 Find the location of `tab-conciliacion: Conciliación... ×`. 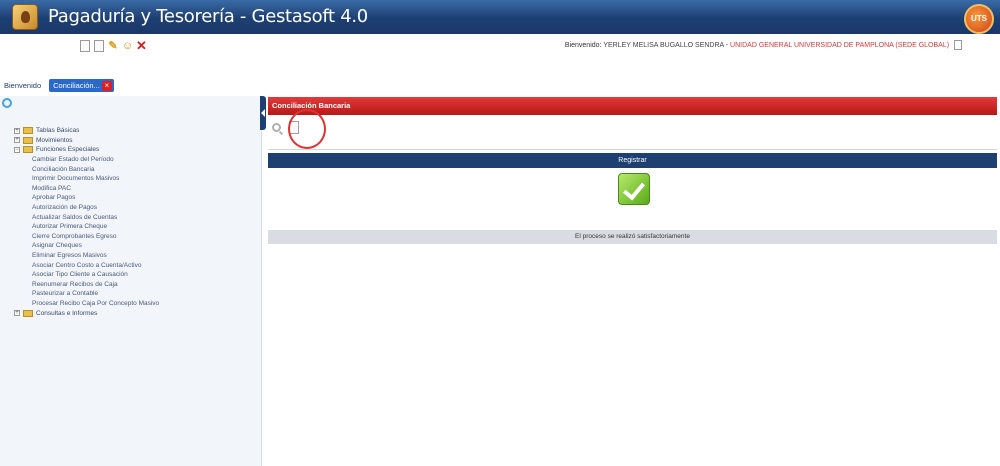

tab-conciliacion: Conciliación... × is located at coordinates (81, 85).